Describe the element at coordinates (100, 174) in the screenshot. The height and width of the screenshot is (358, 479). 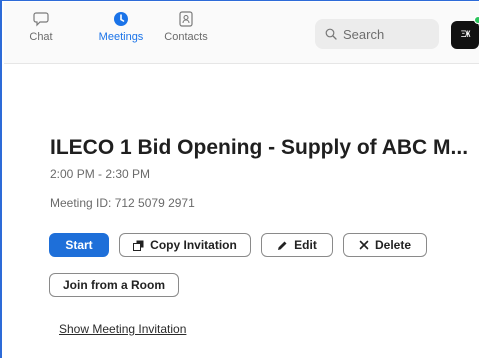
I see `meeting-time: 2:00 PM - 2:30 PM` at that location.